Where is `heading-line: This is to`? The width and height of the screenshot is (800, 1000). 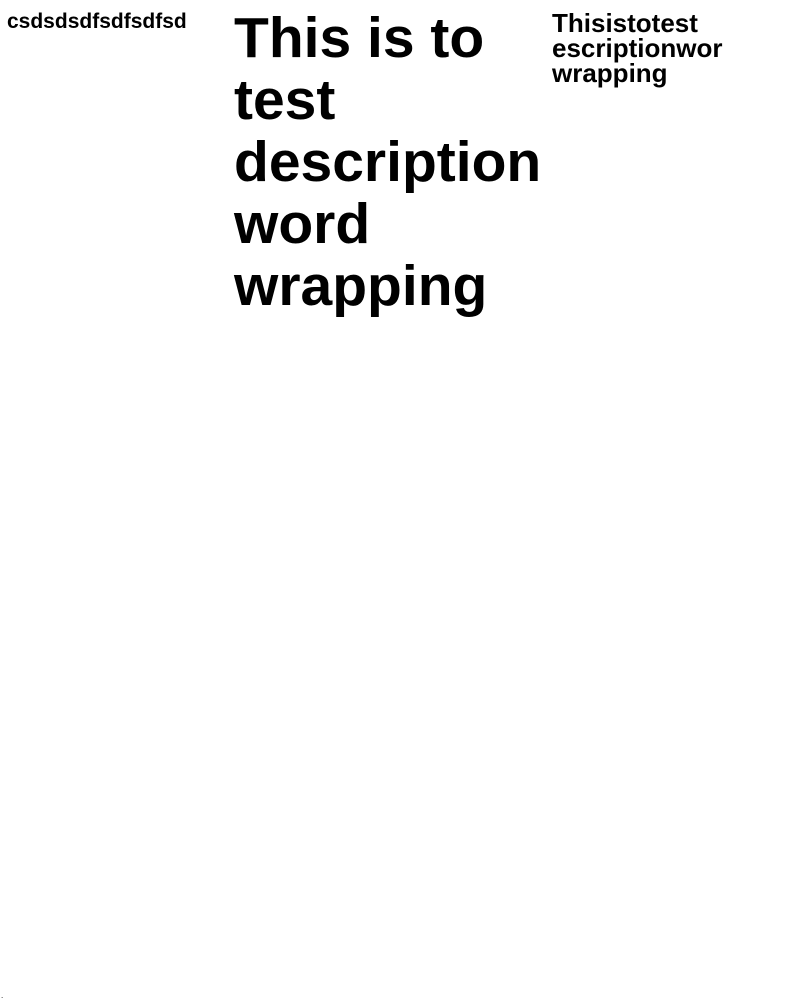
heading-line: This is to is located at coordinates (359, 38).